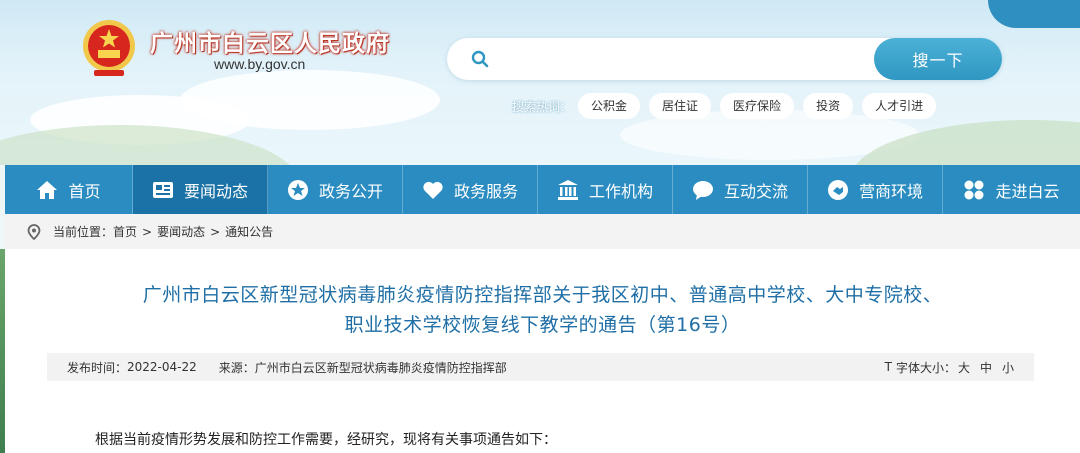  I want to click on nav-item-business-env: 营商环境, so click(875, 189).